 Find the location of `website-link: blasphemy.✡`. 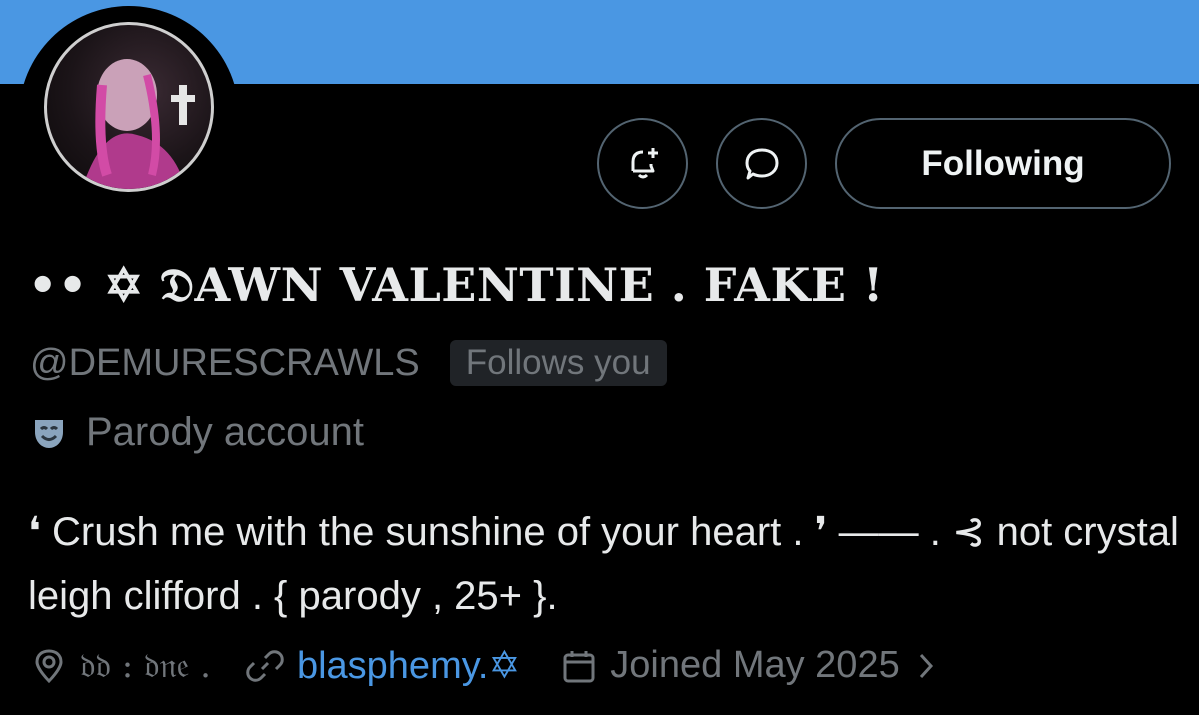

website-link: blasphemy.✡ is located at coordinates (408, 665).